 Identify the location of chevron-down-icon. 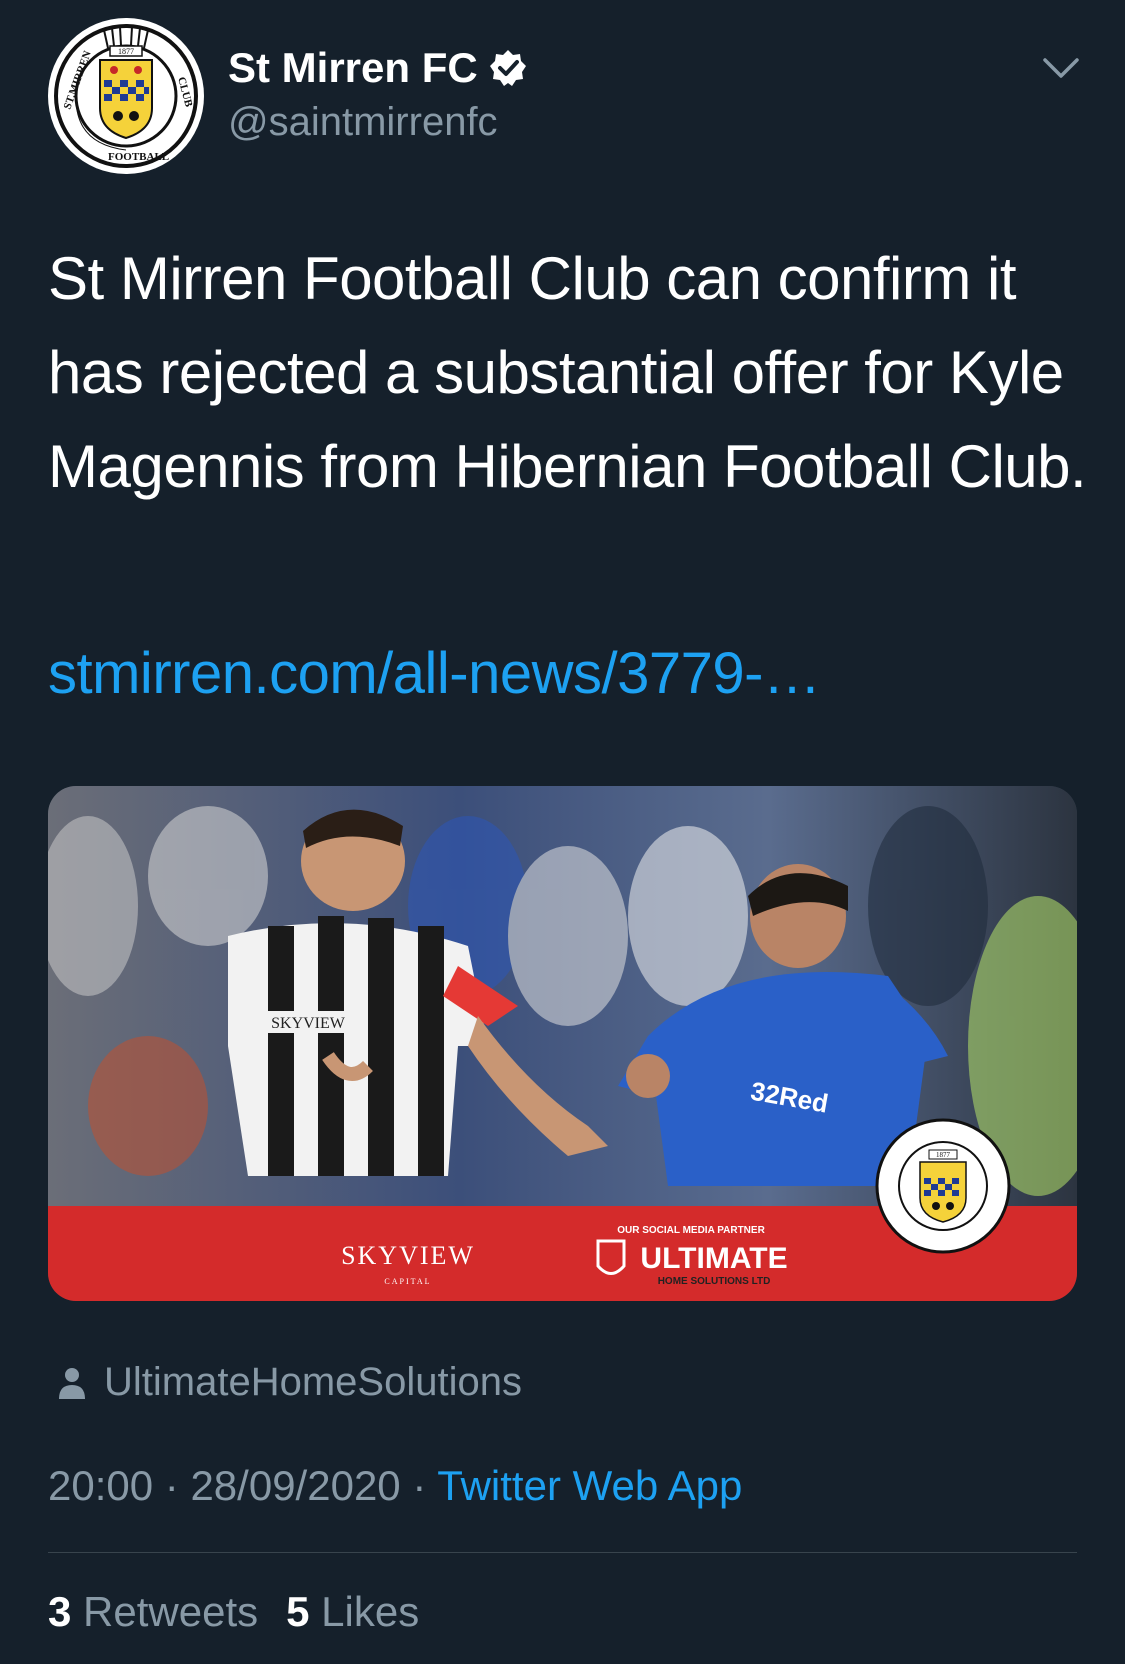
(1061, 68).